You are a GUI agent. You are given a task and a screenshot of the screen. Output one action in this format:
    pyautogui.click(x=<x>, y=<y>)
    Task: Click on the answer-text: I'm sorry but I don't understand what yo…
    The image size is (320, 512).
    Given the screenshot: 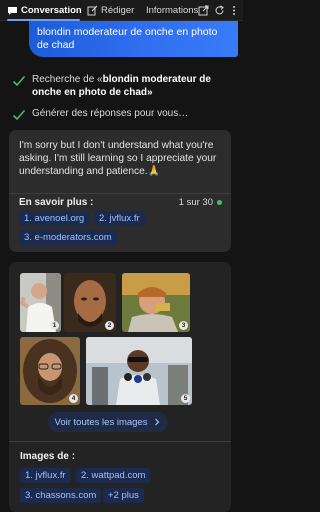 What is the action you would take?
    pyautogui.click(x=121, y=158)
    